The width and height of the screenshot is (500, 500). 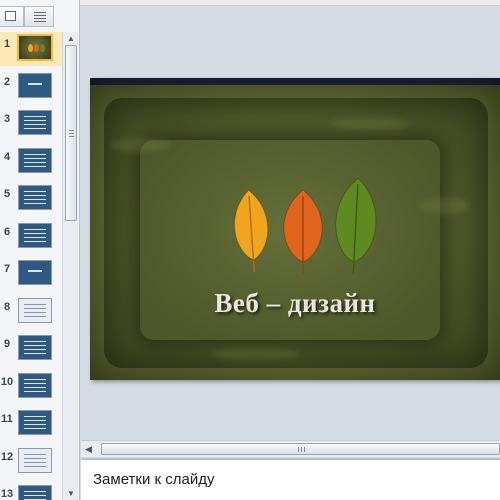 I want to click on slide-thumbnail-13: 13, so click(x=31, y=491).